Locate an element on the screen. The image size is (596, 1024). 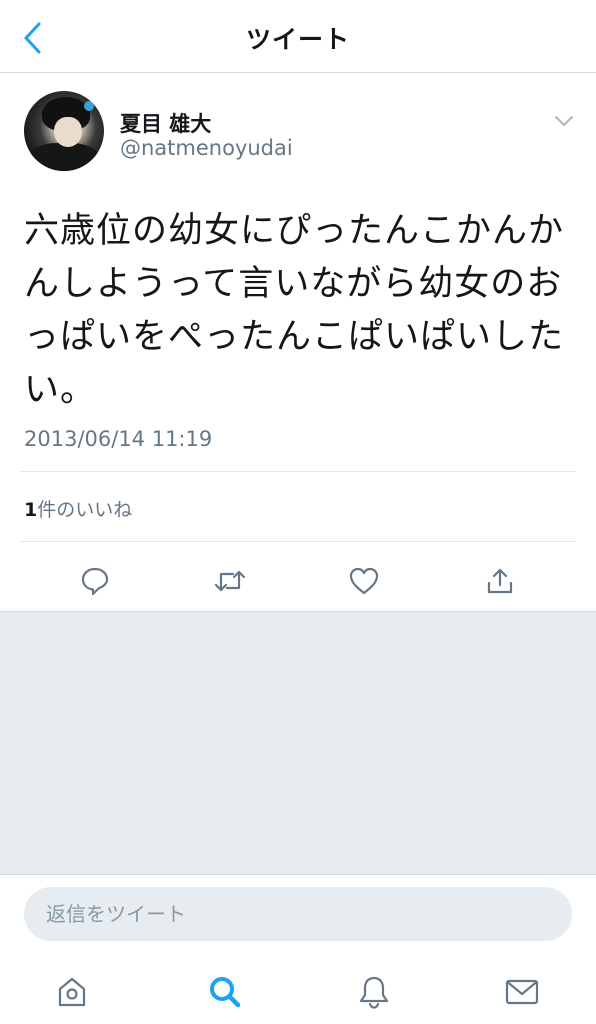
nav-home is located at coordinates (72, 992).